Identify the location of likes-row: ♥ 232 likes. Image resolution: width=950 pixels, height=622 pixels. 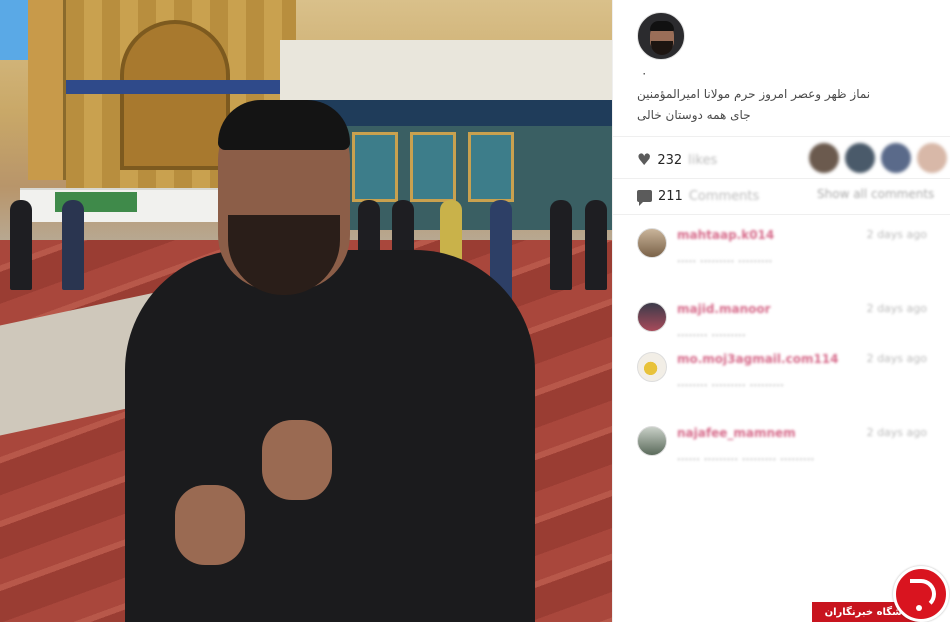
(677, 160).